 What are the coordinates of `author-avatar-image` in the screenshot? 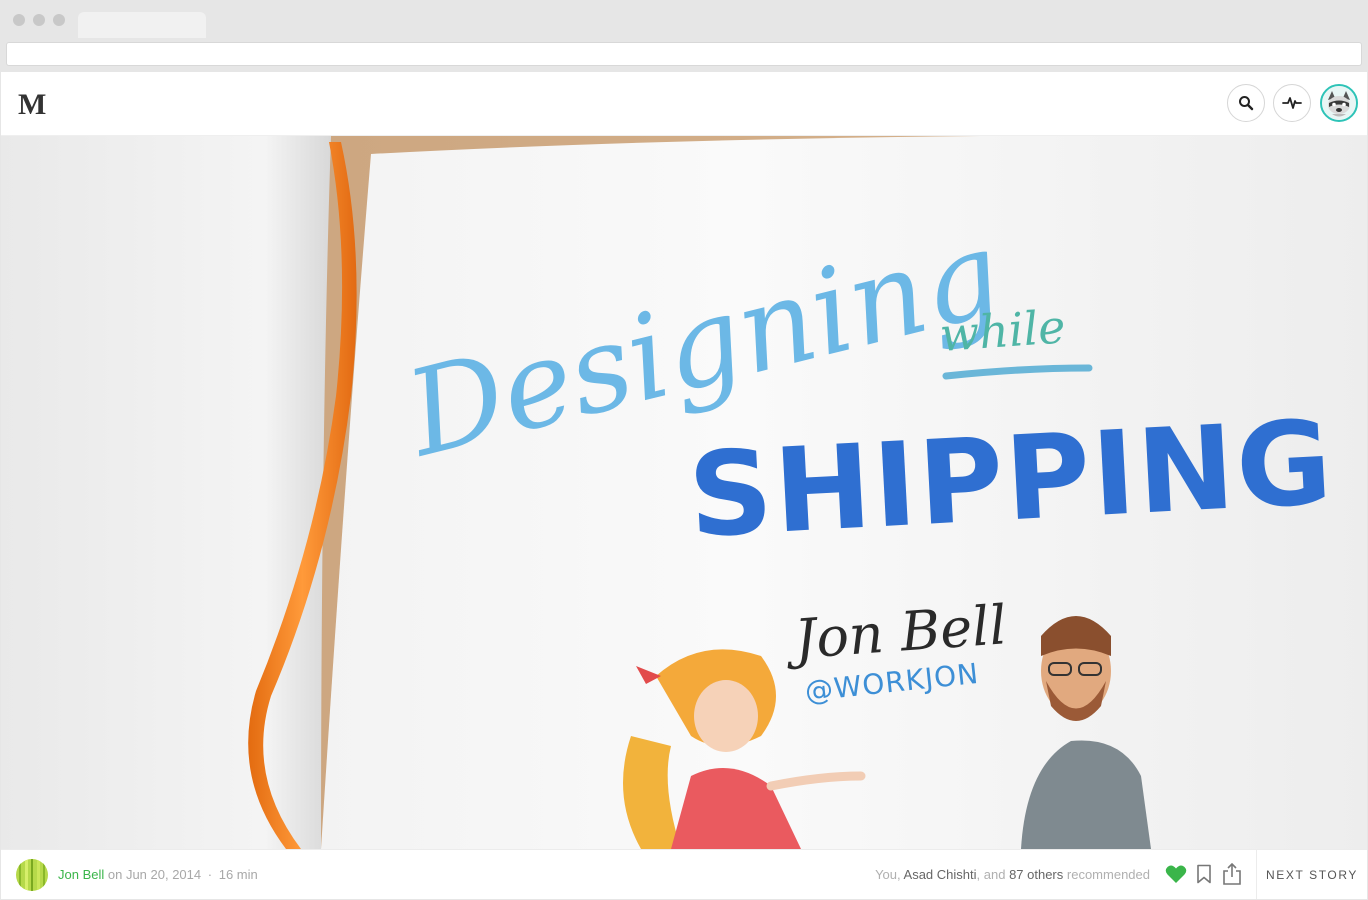 It's located at (32, 875).